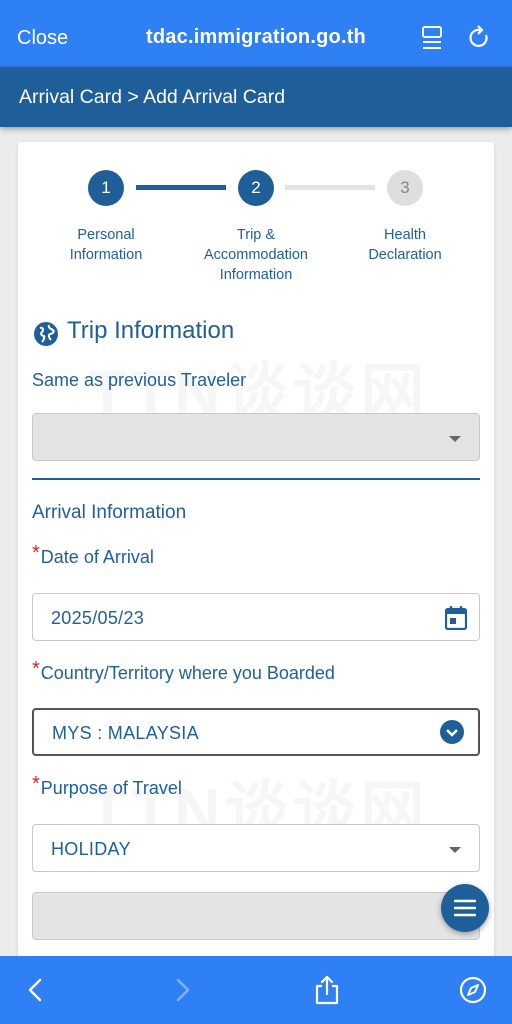  What do you see at coordinates (125, 733) in the screenshot?
I see `country-boarded-value: MYS : MALAYSIA` at bounding box center [125, 733].